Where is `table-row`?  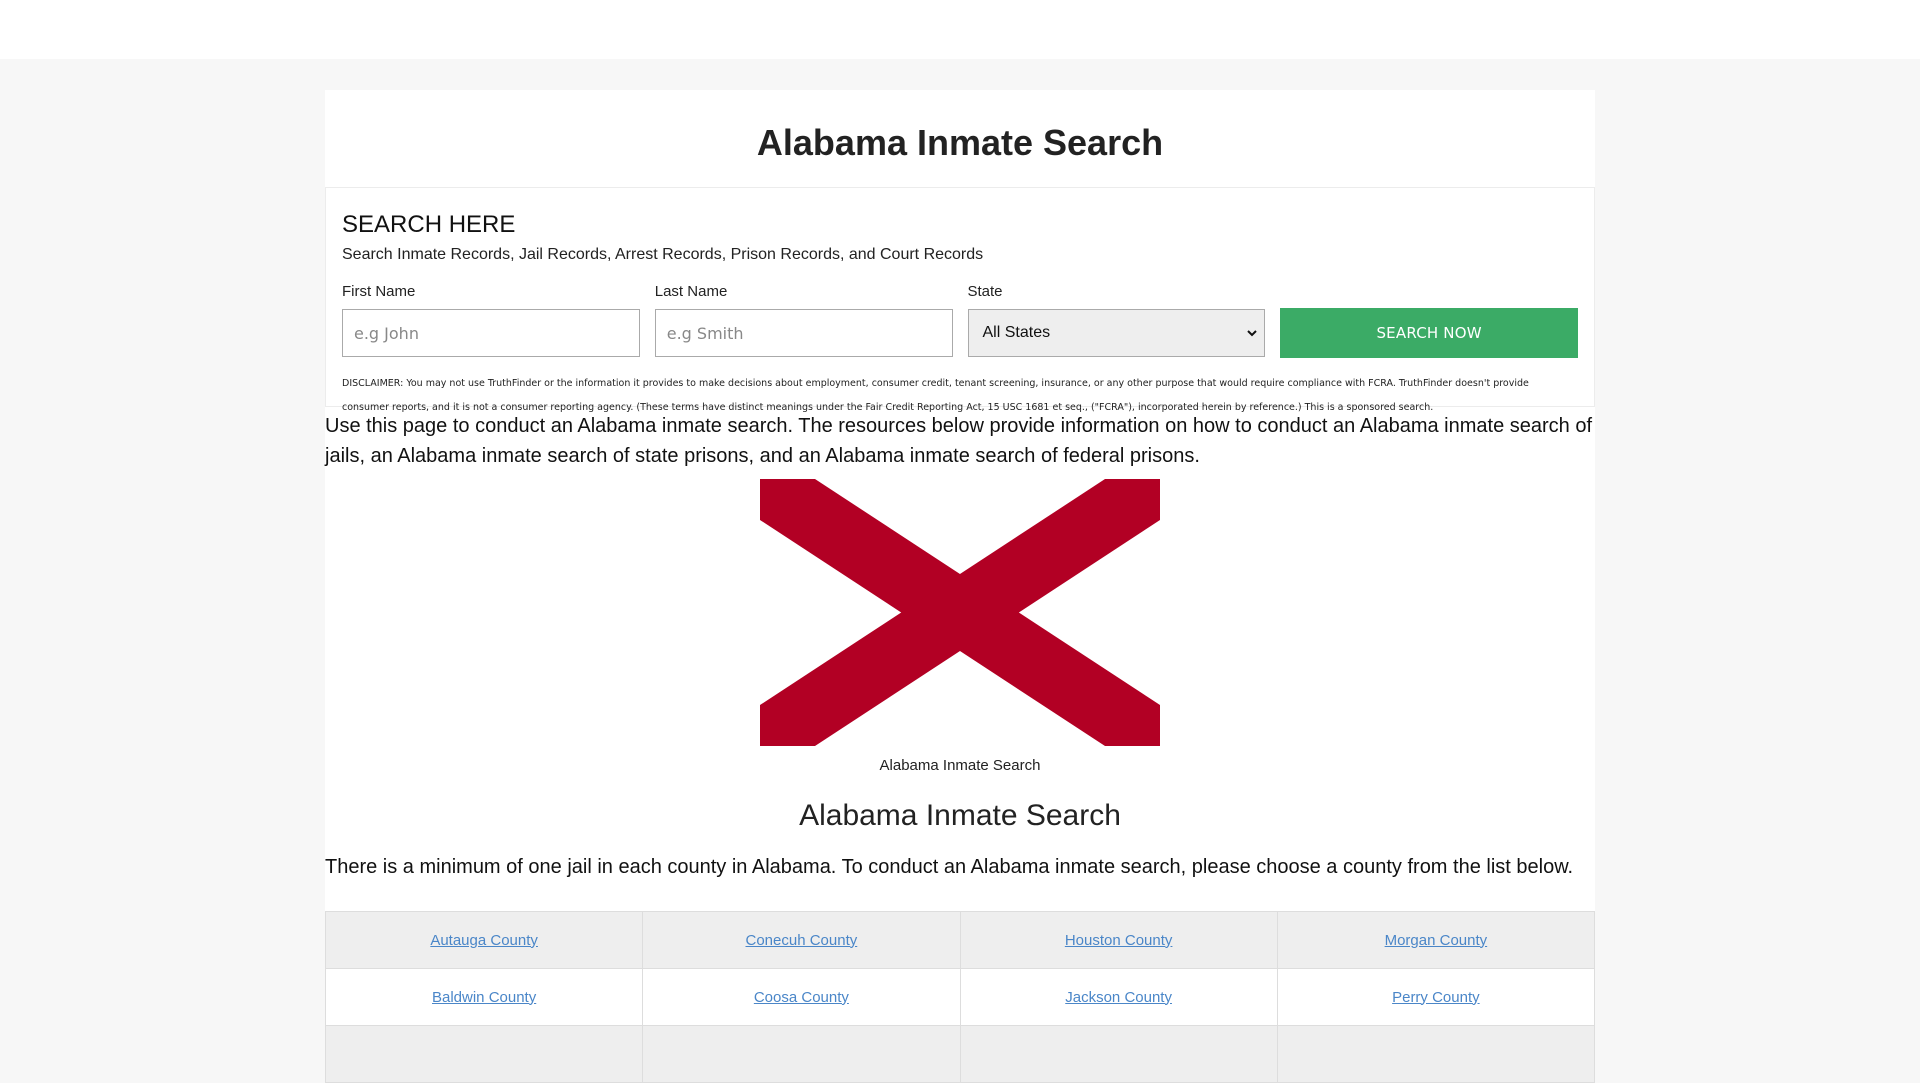 table-row is located at coordinates (960, 1054).